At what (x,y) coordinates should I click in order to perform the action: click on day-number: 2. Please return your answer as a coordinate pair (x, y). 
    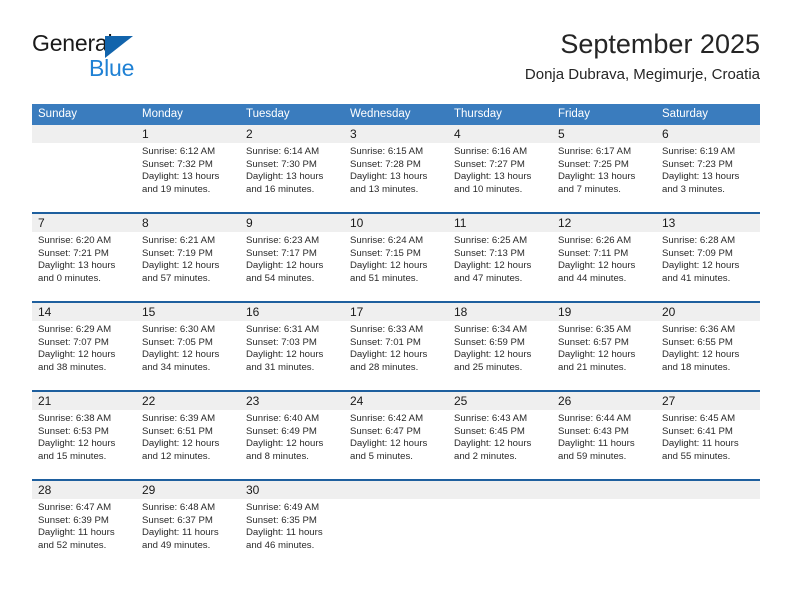
    Looking at the image, I should click on (292, 134).